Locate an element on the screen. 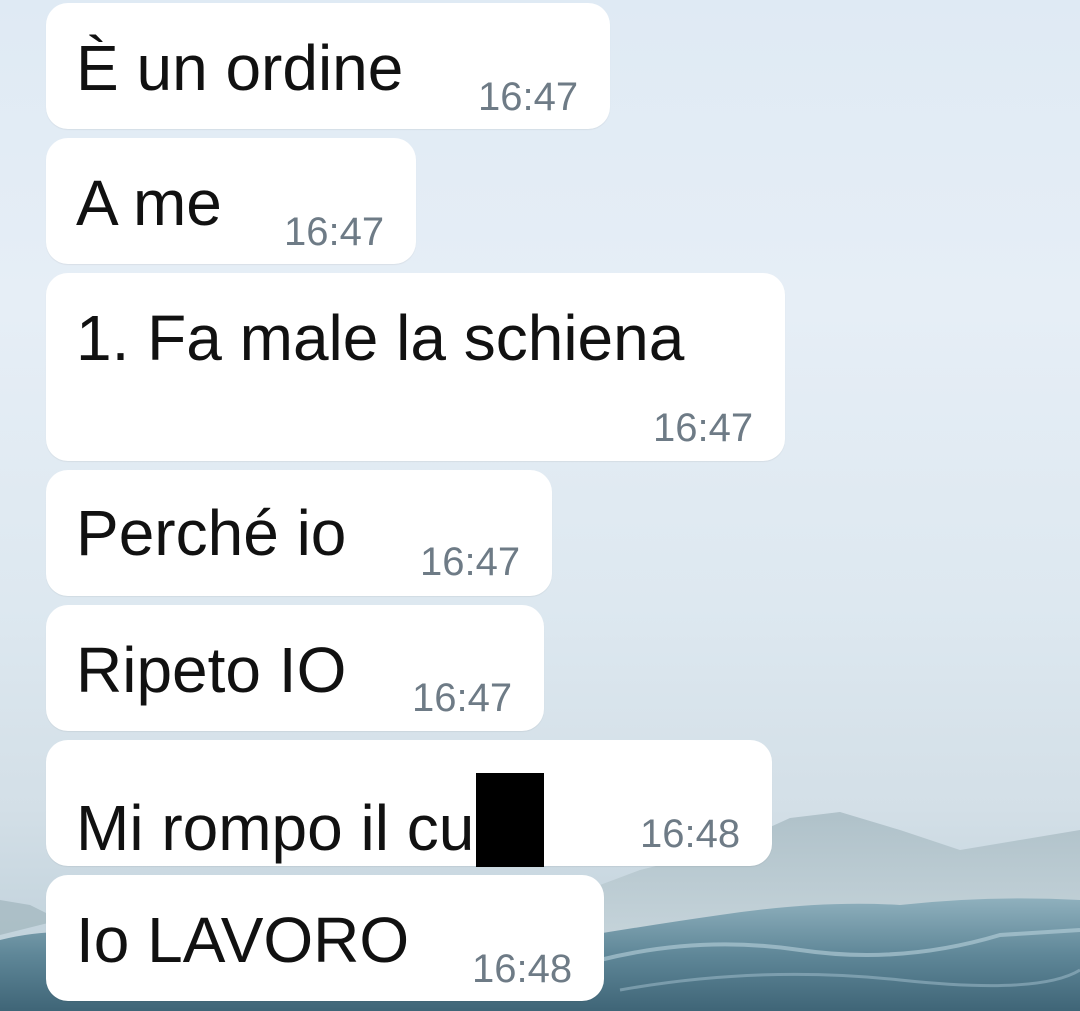  message-bubble: Io LAVORO 16:48 is located at coordinates (325, 938).